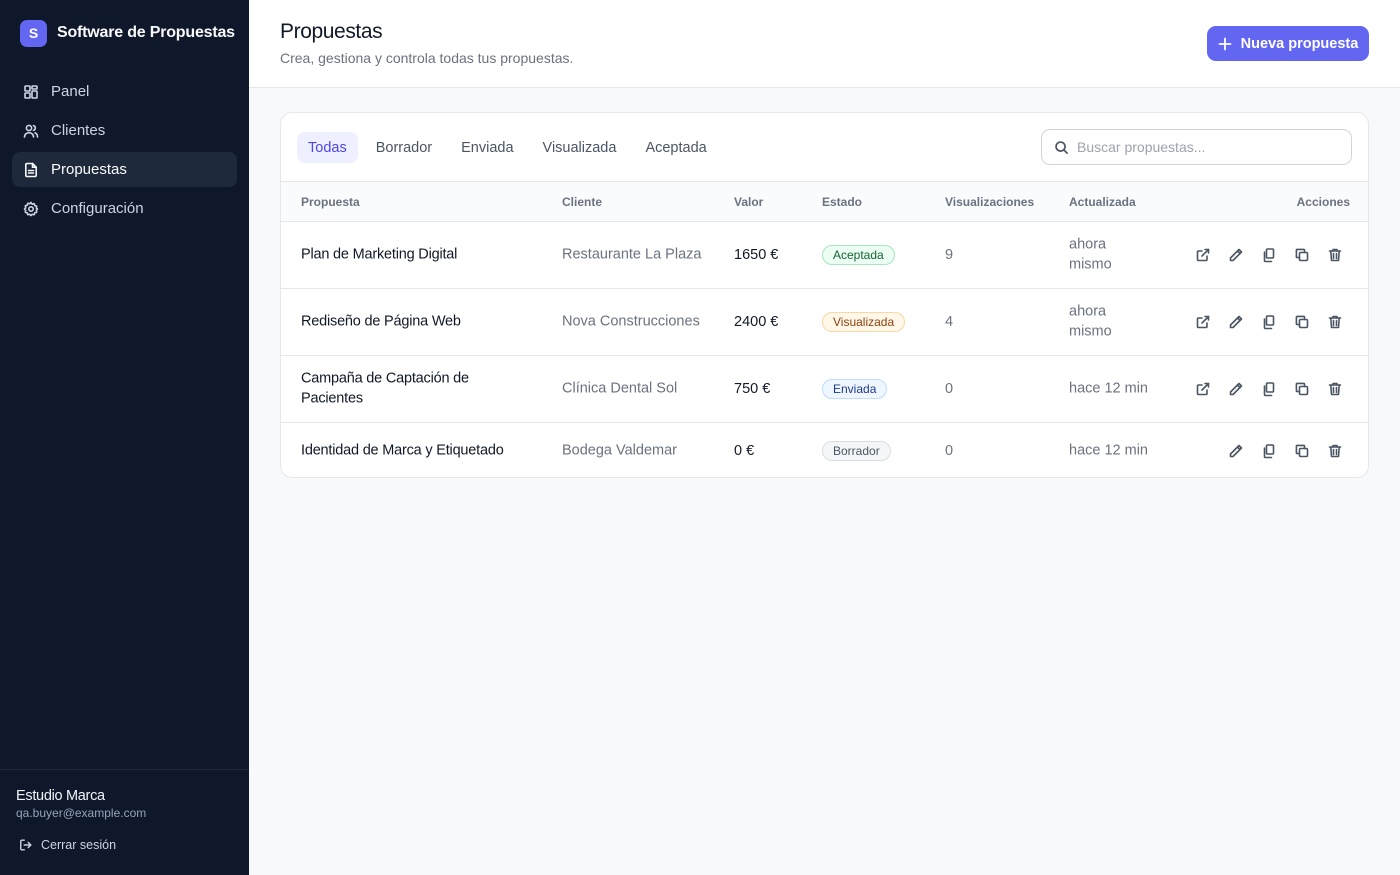 Image resolution: width=1400 pixels, height=875 pixels. I want to click on users-icon, so click(31, 131).